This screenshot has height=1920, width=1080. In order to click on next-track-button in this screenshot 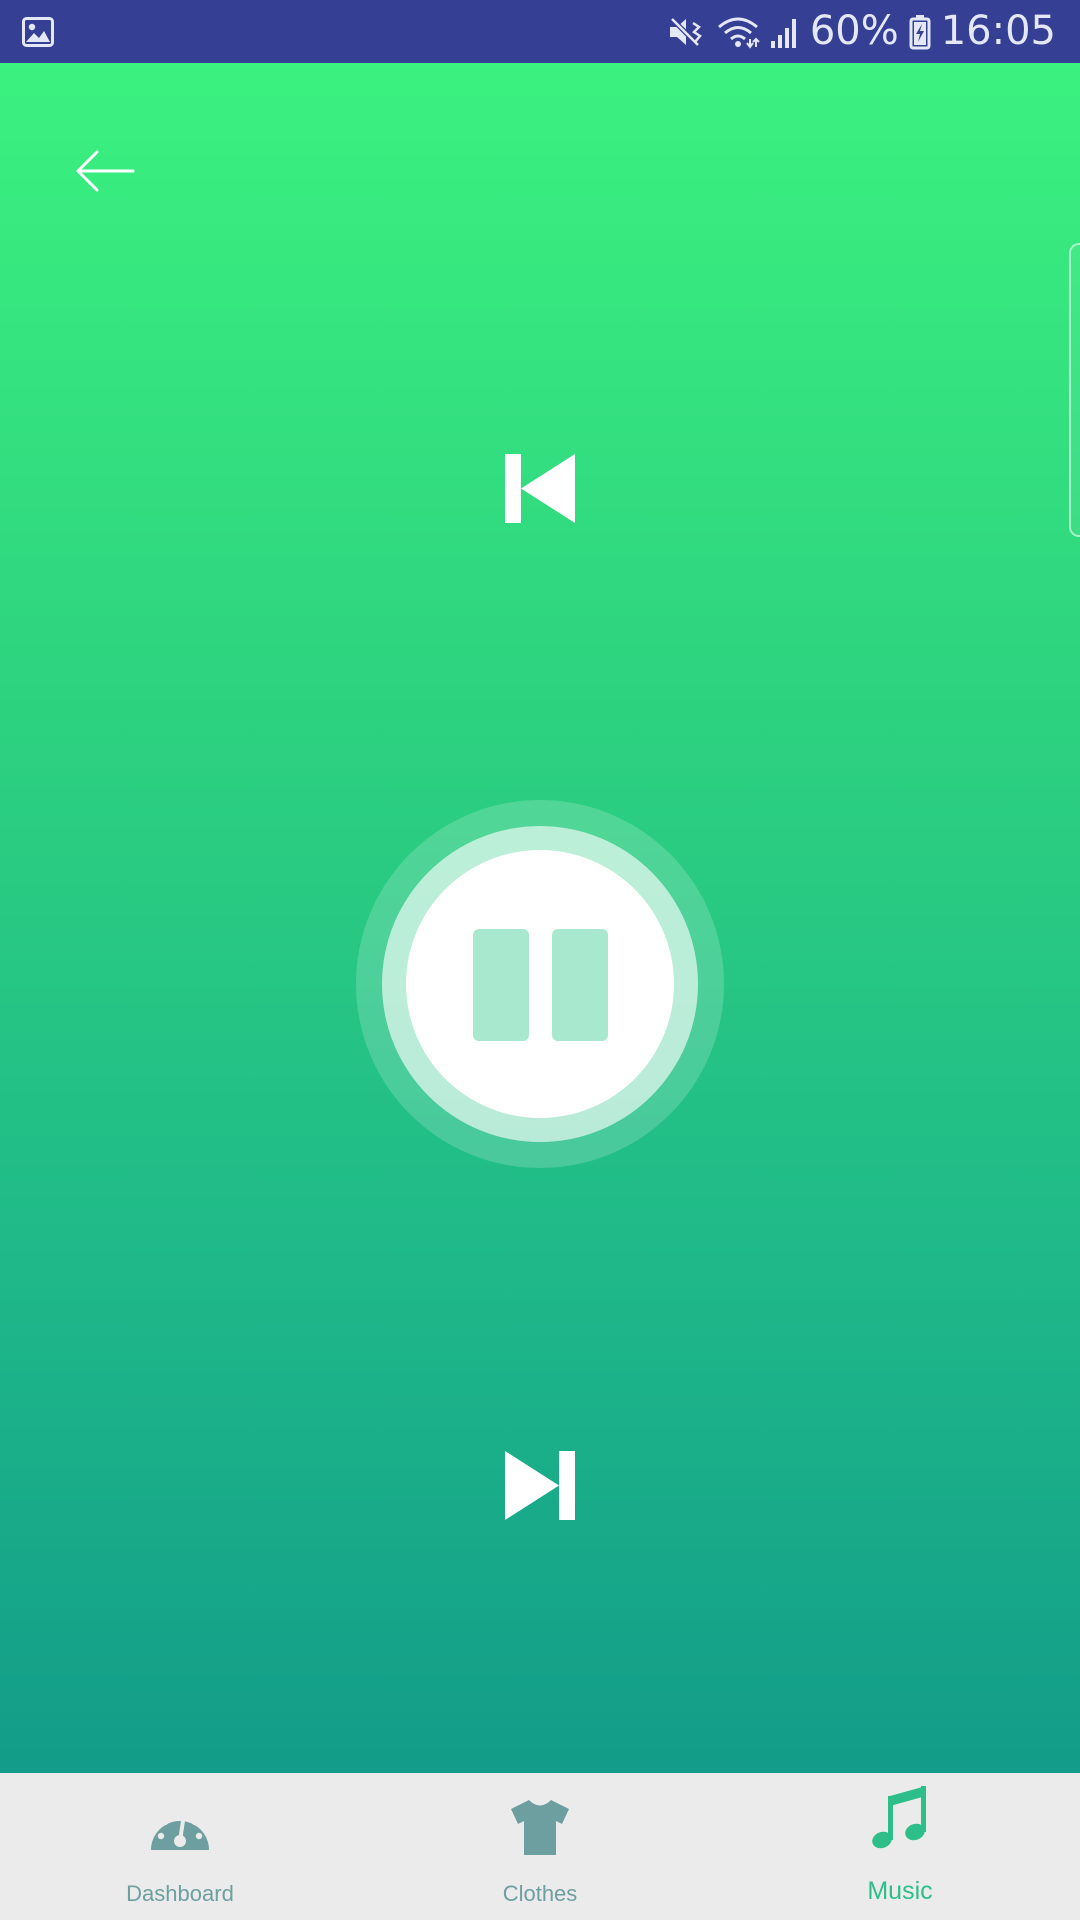, I will do `click(540, 1485)`.